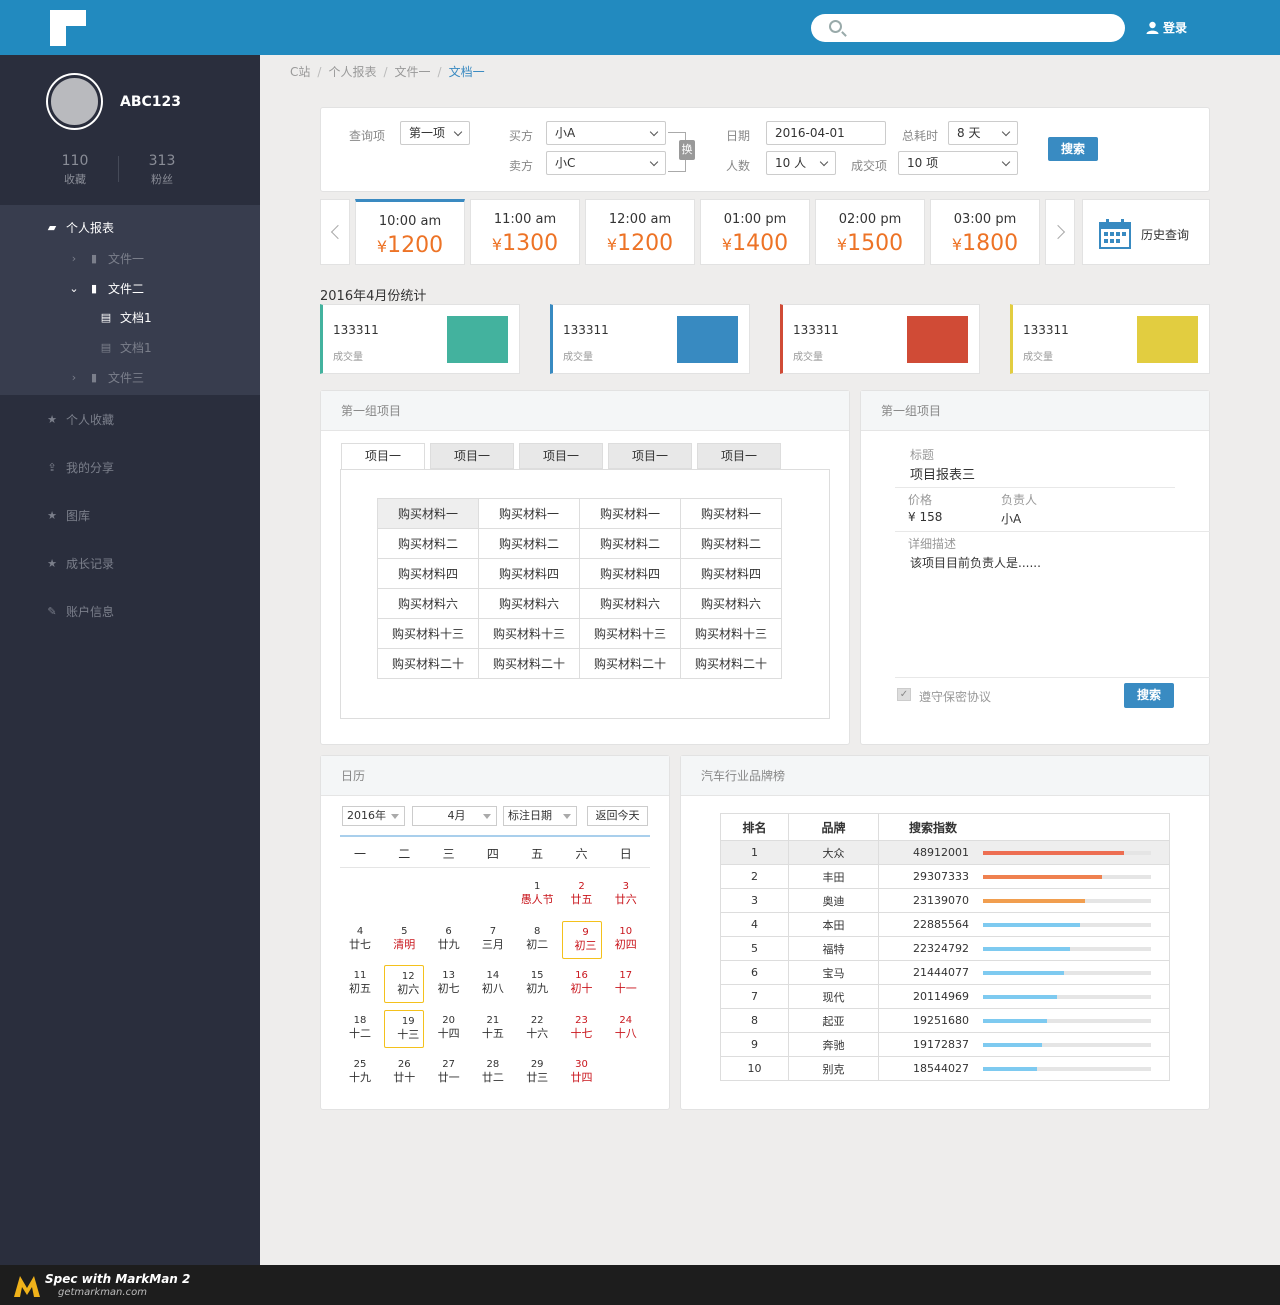  I want to click on sidebar-item-doc1: ▤ 文档1, so click(126, 317).